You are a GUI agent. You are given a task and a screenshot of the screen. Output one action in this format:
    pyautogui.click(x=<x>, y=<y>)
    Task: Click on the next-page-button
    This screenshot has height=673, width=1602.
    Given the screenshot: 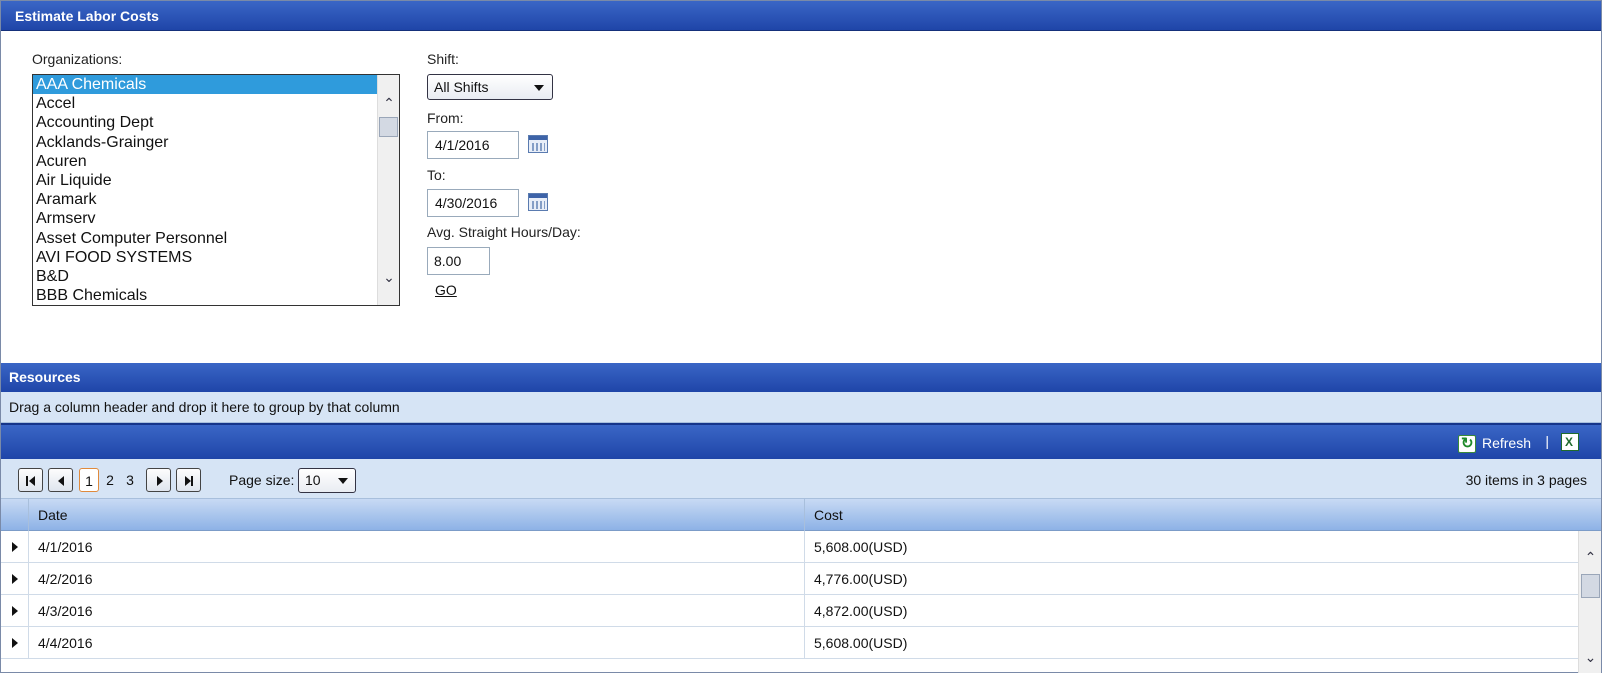 What is the action you would take?
    pyautogui.click(x=158, y=480)
    